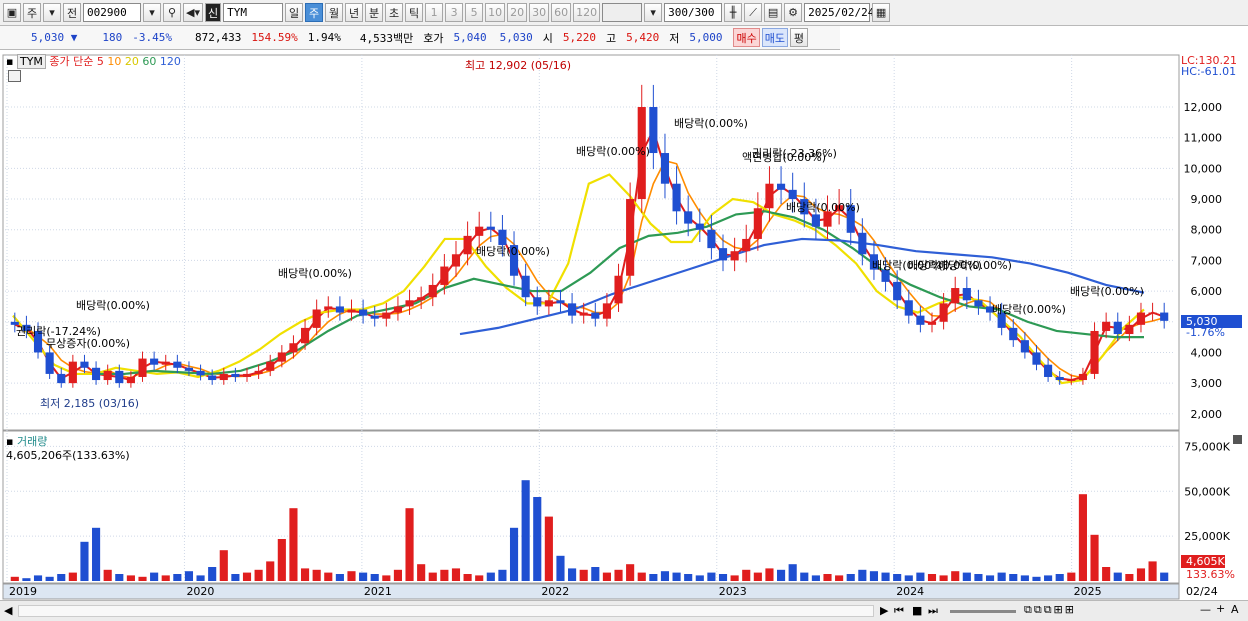 The width and height of the screenshot is (1248, 621). What do you see at coordinates (334, 12) in the screenshot?
I see `tab-month: 월` at bounding box center [334, 12].